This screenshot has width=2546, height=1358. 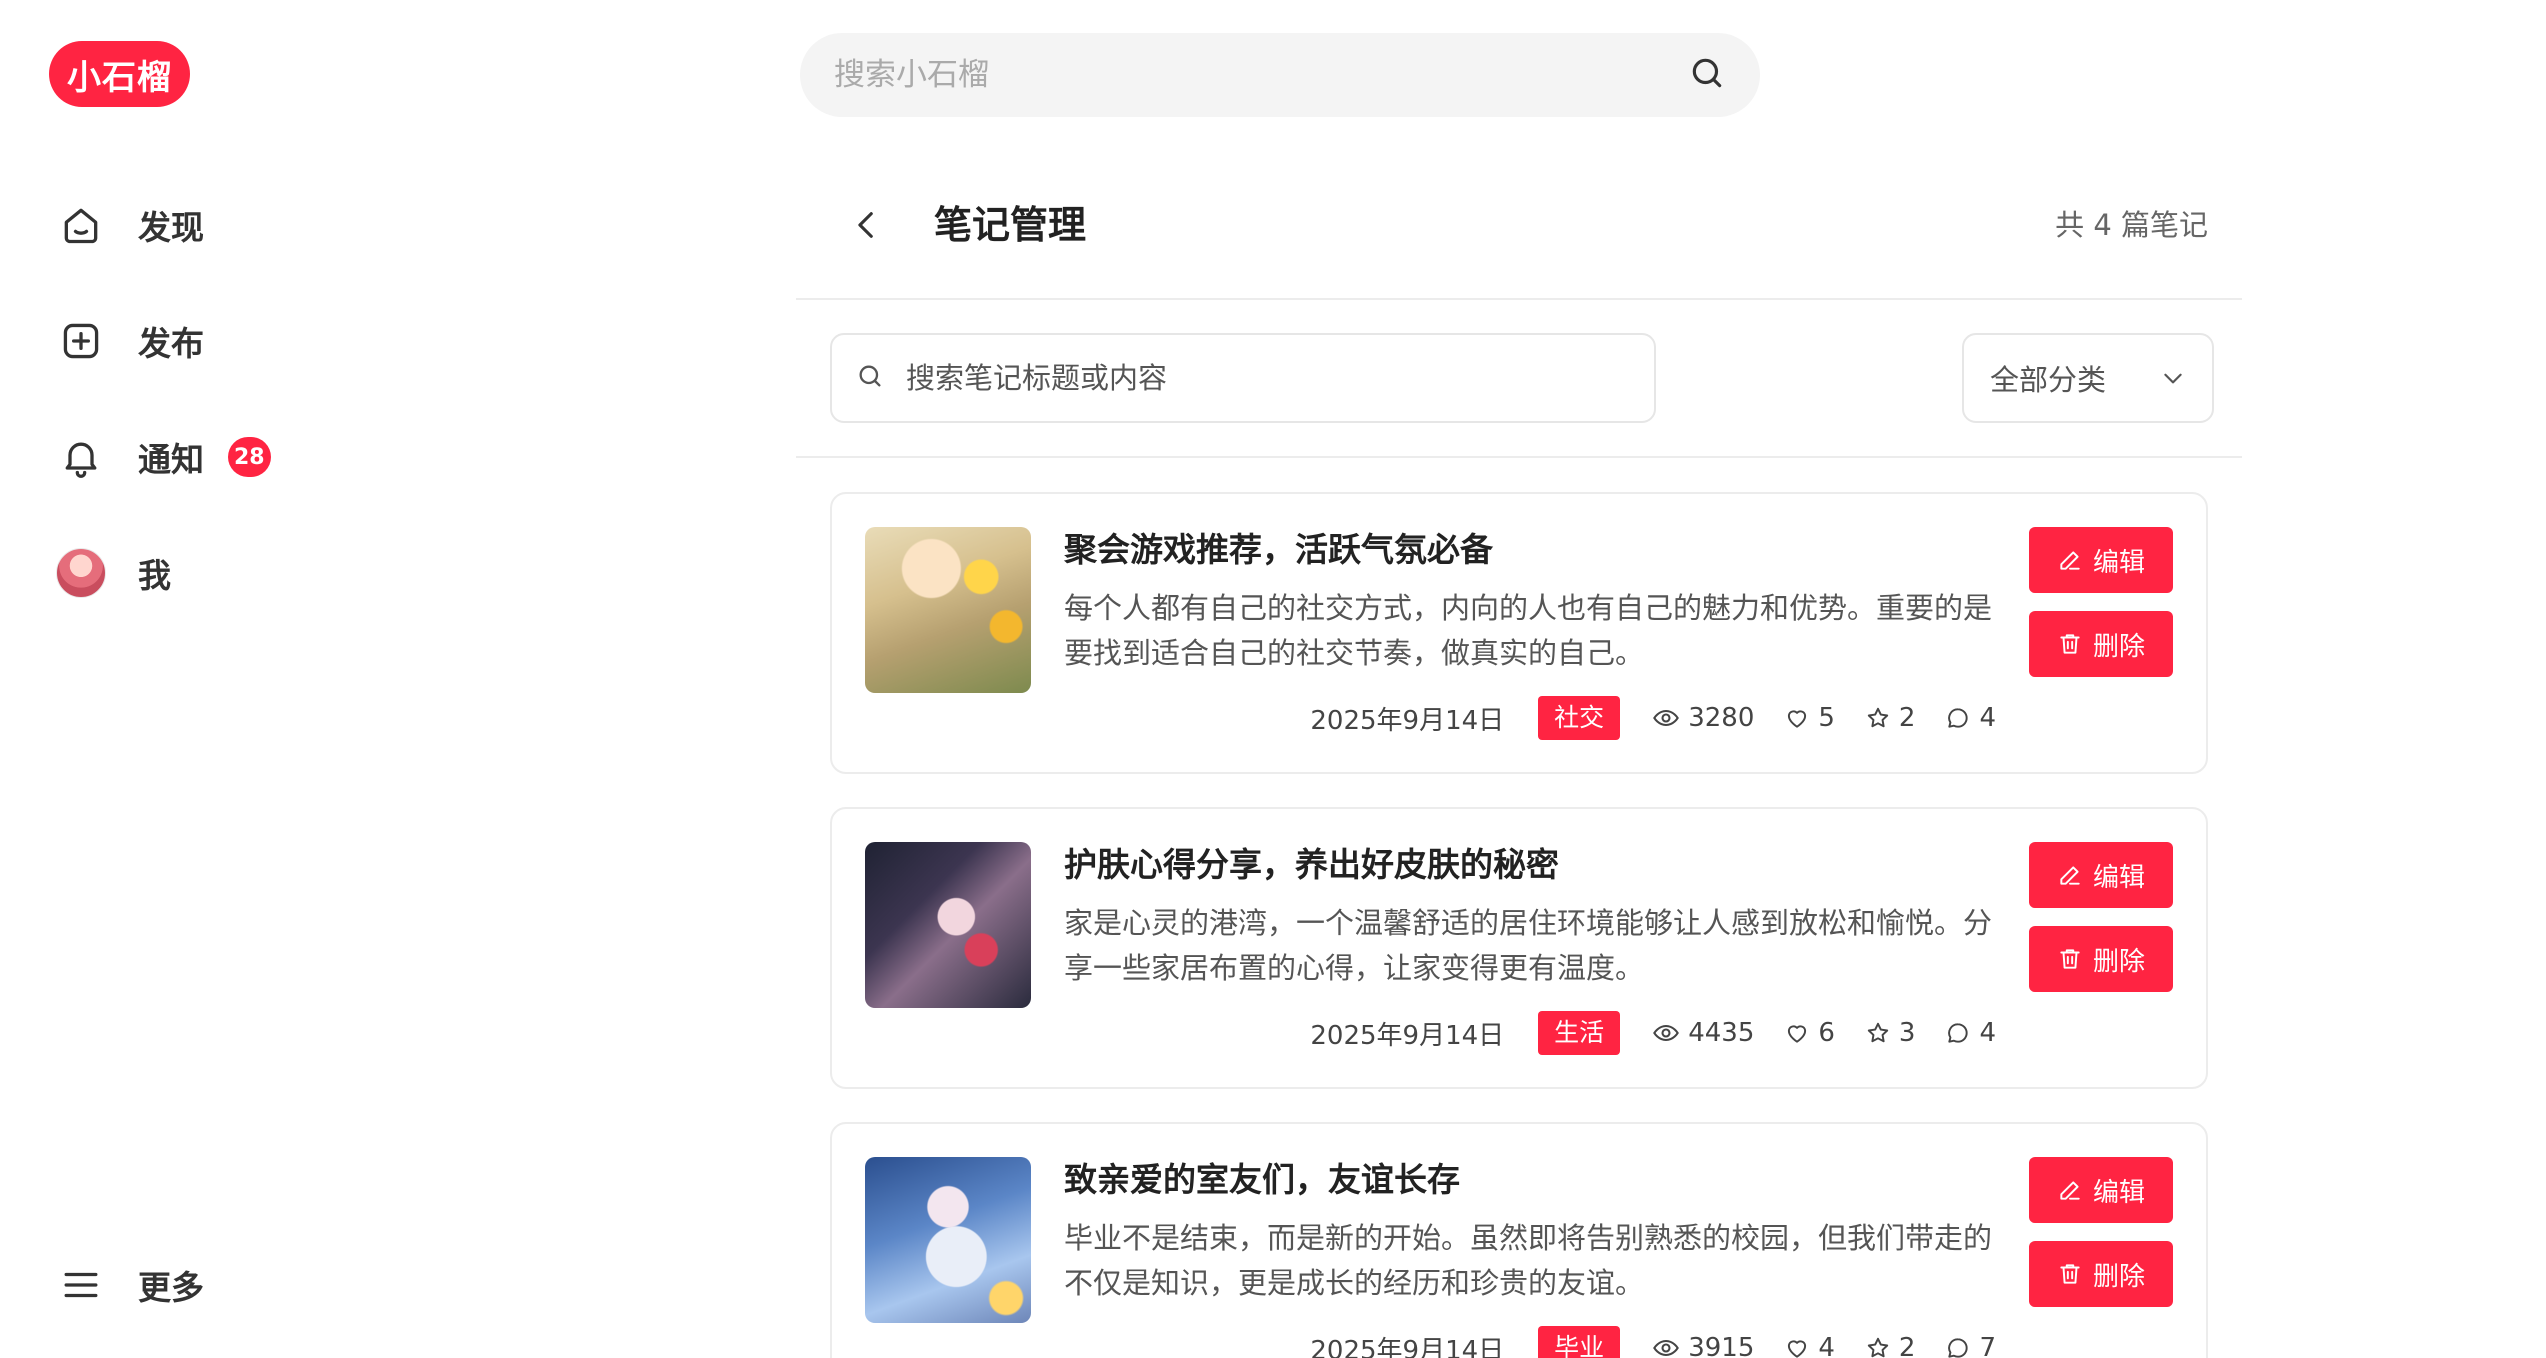 What do you see at coordinates (1268, 378) in the screenshot?
I see `note-search-input` at bounding box center [1268, 378].